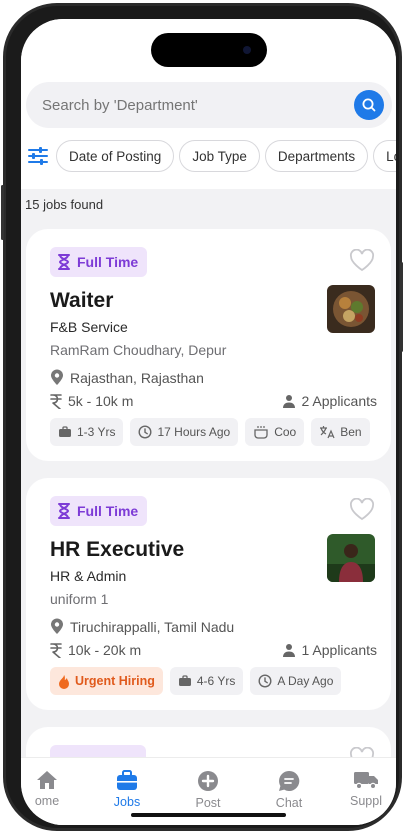 The width and height of the screenshot is (405, 834). I want to click on tag-food: Coo, so click(275, 432).